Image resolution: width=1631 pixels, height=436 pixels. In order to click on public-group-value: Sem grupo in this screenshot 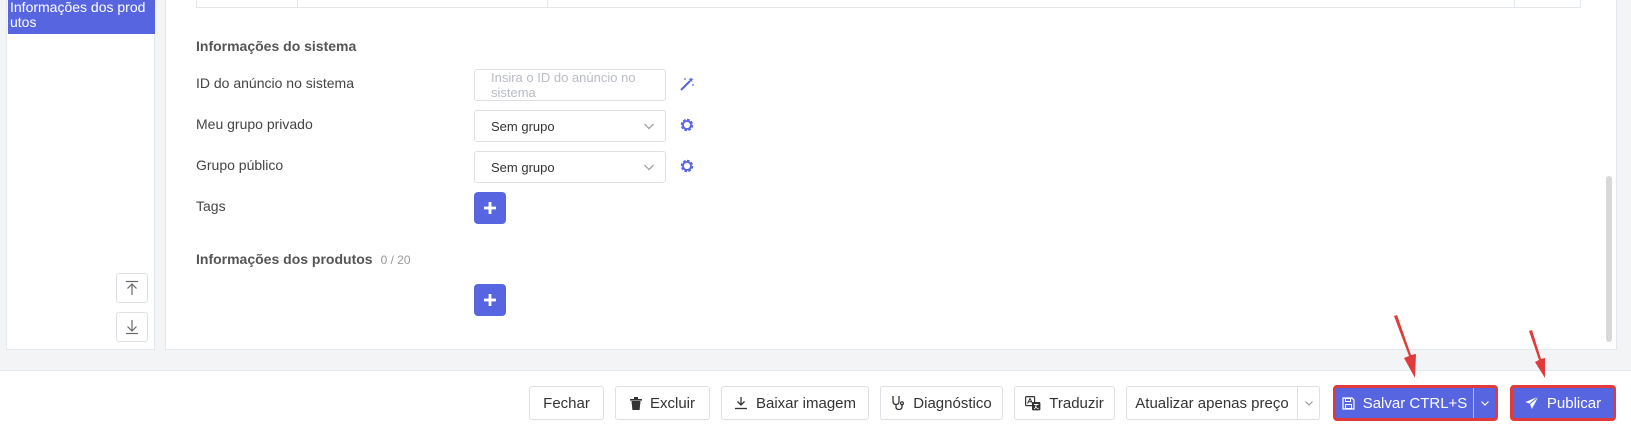, I will do `click(523, 167)`.